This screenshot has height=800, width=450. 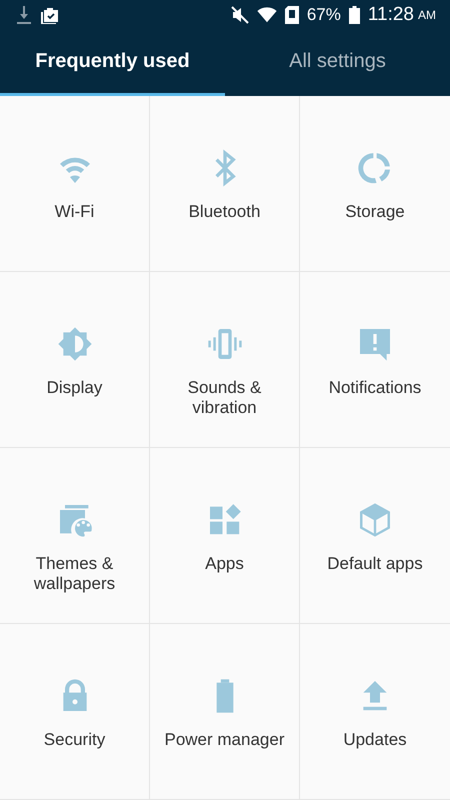 What do you see at coordinates (266, 15) in the screenshot?
I see `wifi-signal-icon` at bounding box center [266, 15].